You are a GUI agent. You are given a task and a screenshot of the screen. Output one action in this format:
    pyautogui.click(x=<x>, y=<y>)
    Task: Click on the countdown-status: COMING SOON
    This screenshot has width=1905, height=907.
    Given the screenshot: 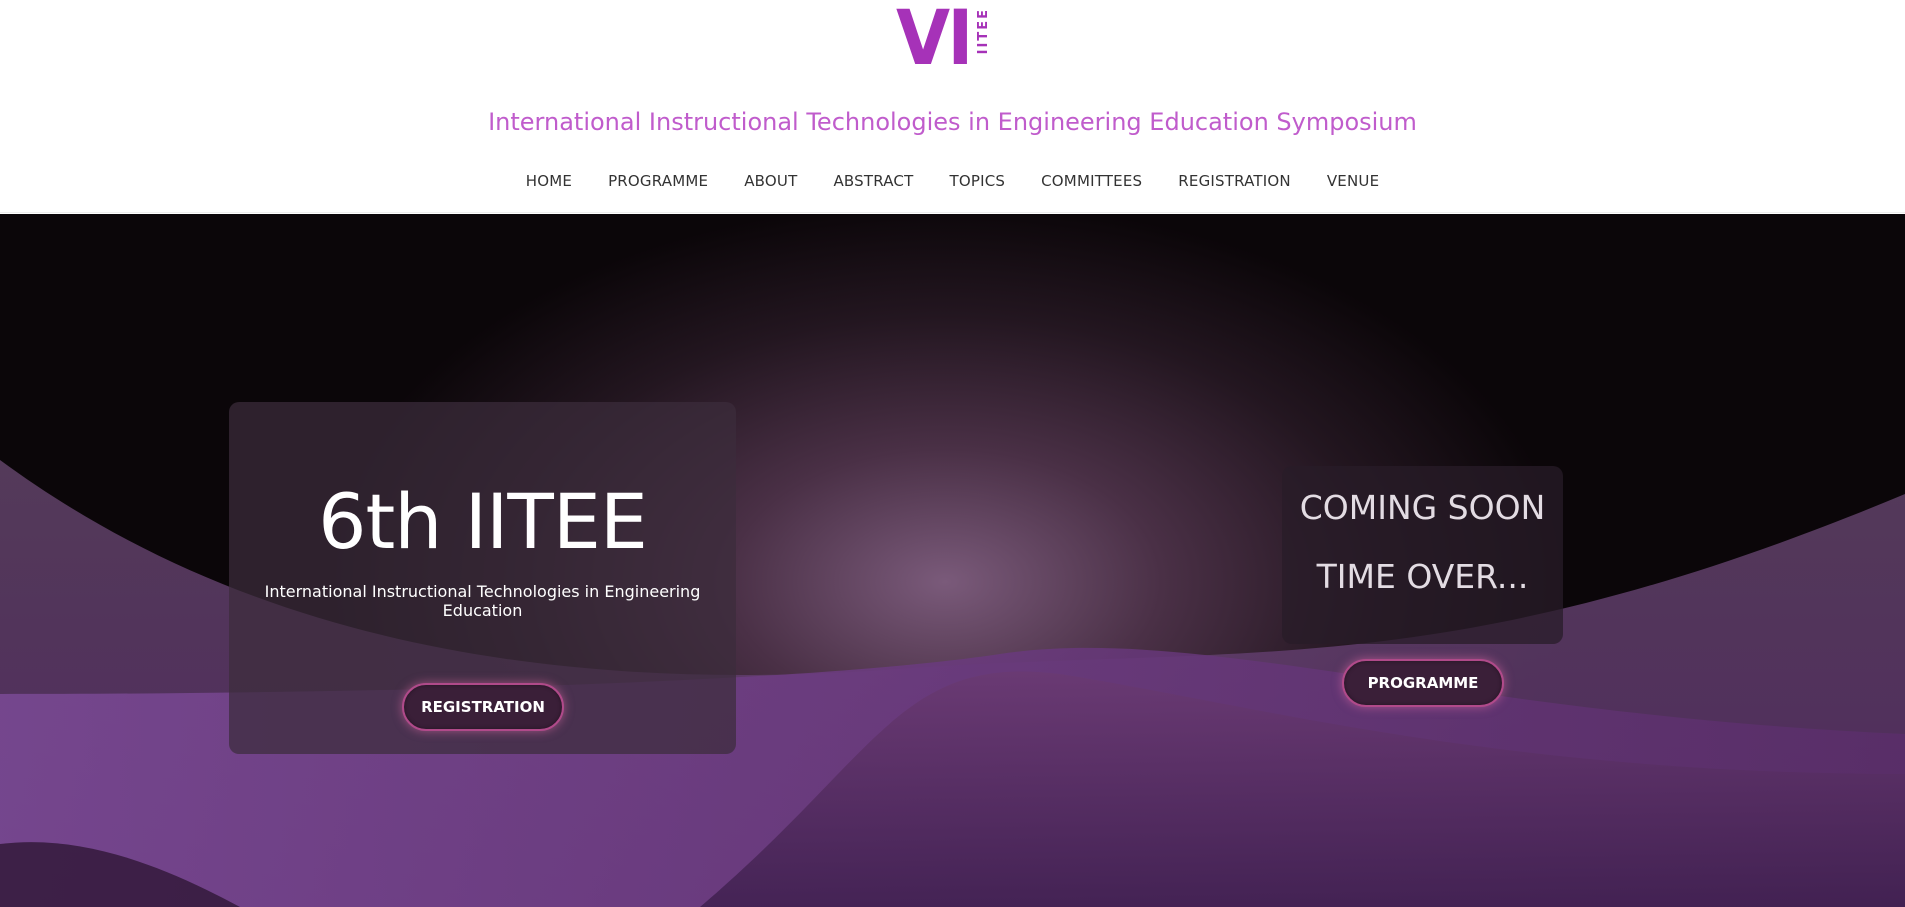 What is the action you would take?
    pyautogui.click(x=1422, y=507)
    